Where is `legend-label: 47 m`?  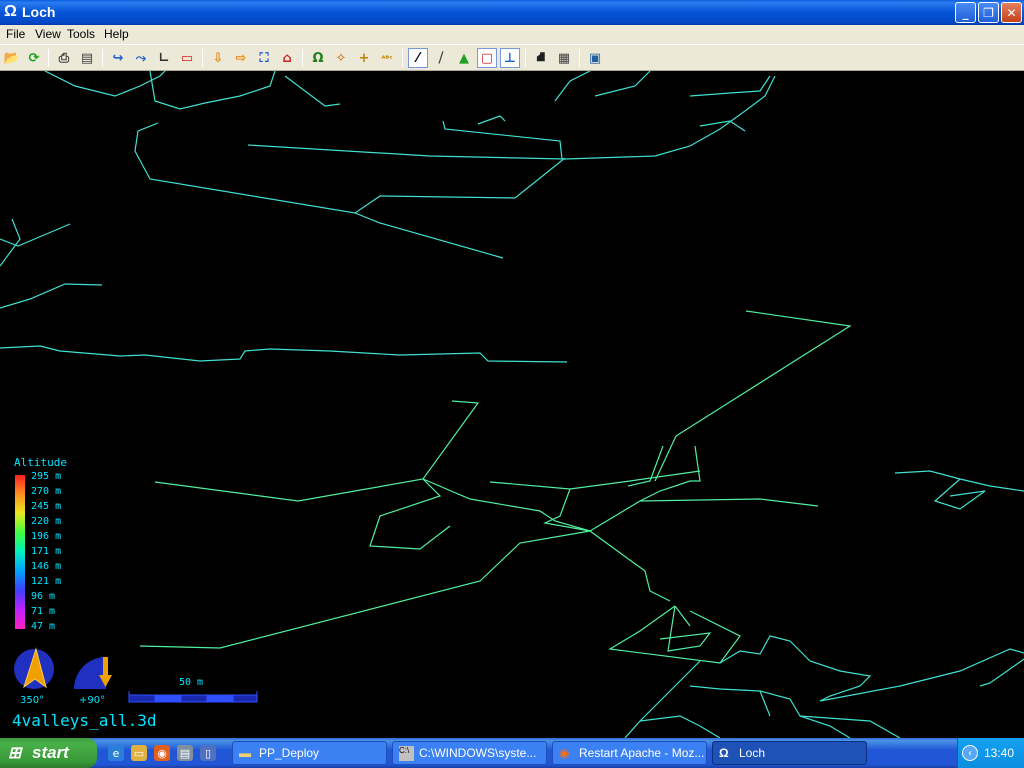 legend-label: 47 m is located at coordinates (43, 626).